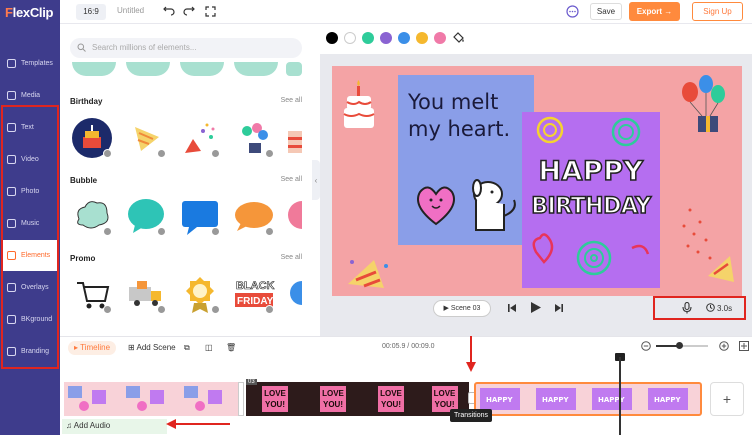 The image size is (752, 435). Describe the element at coordinates (294, 294) in the screenshot. I see `promo-partial-element` at that location.